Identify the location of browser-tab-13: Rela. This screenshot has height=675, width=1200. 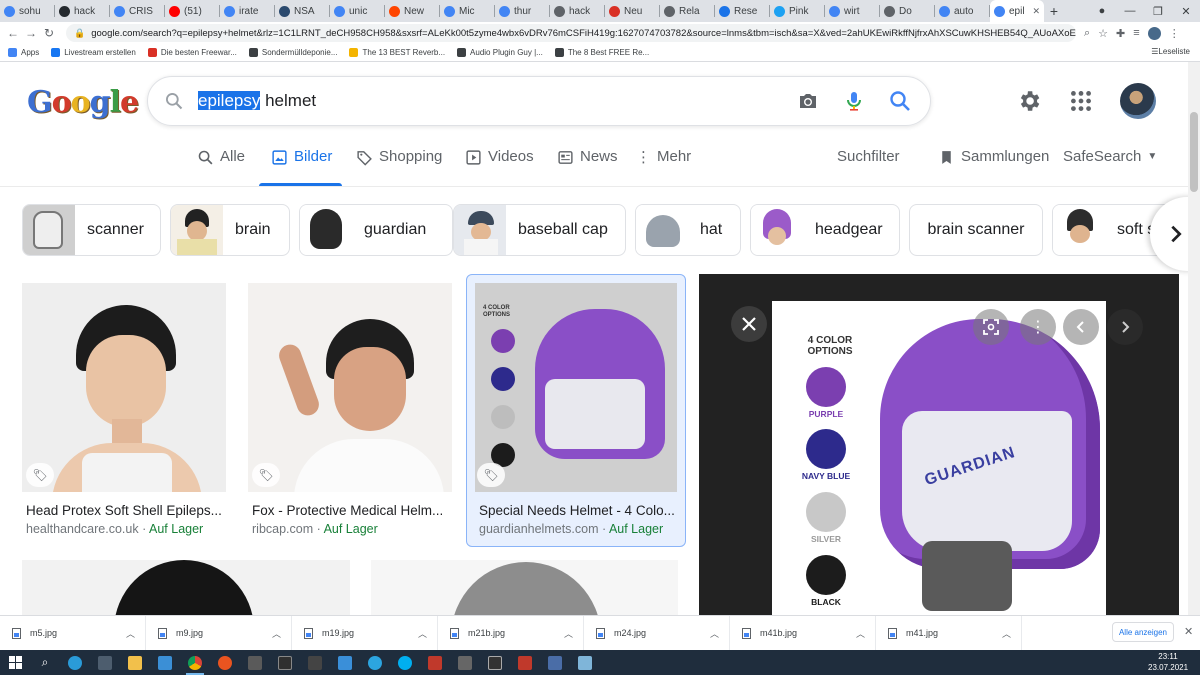
(687, 11).